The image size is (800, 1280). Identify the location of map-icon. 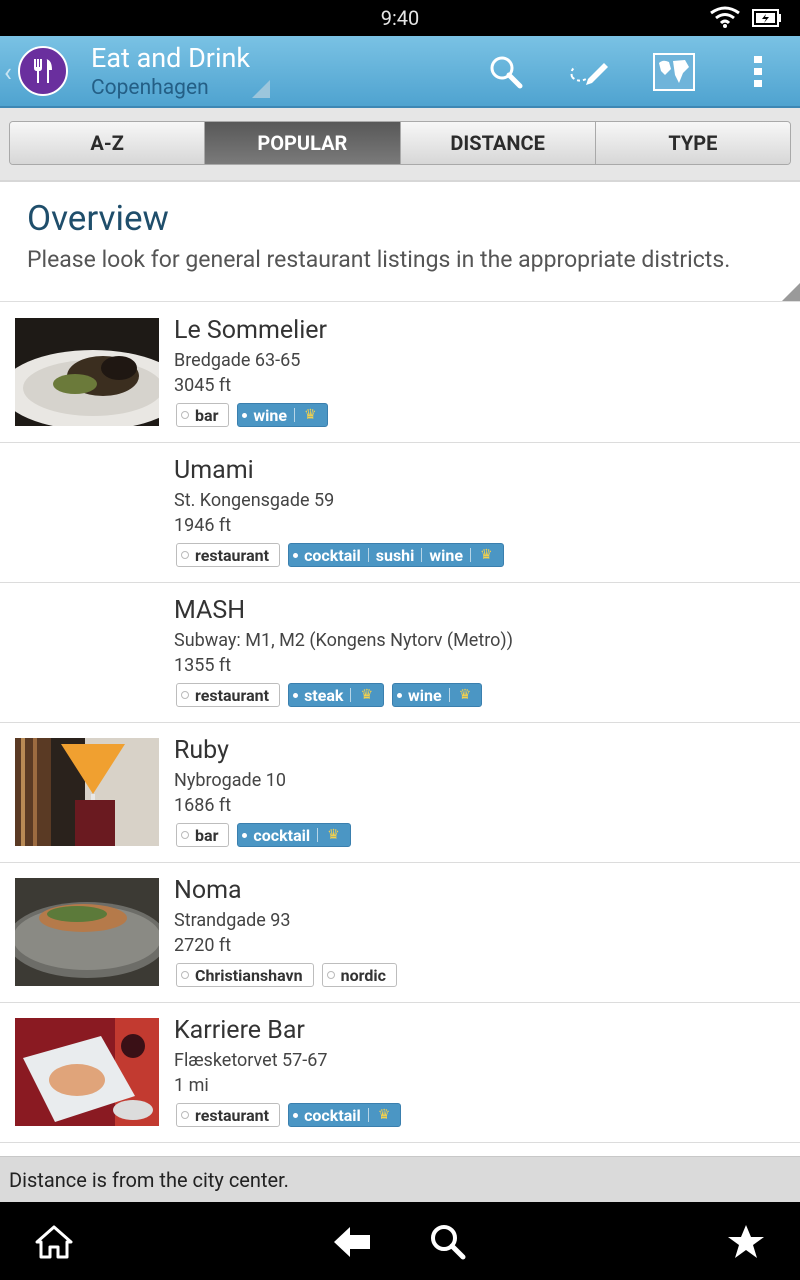
(674, 72).